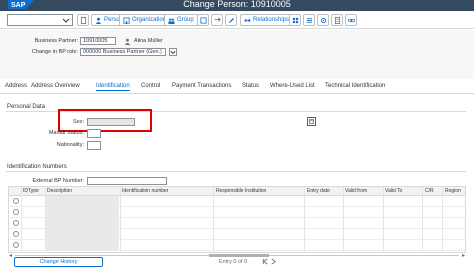 Image resolution: width=474 pixels, height=270 pixels. What do you see at coordinates (94, 145) in the screenshot?
I see `nationality-field` at bounding box center [94, 145].